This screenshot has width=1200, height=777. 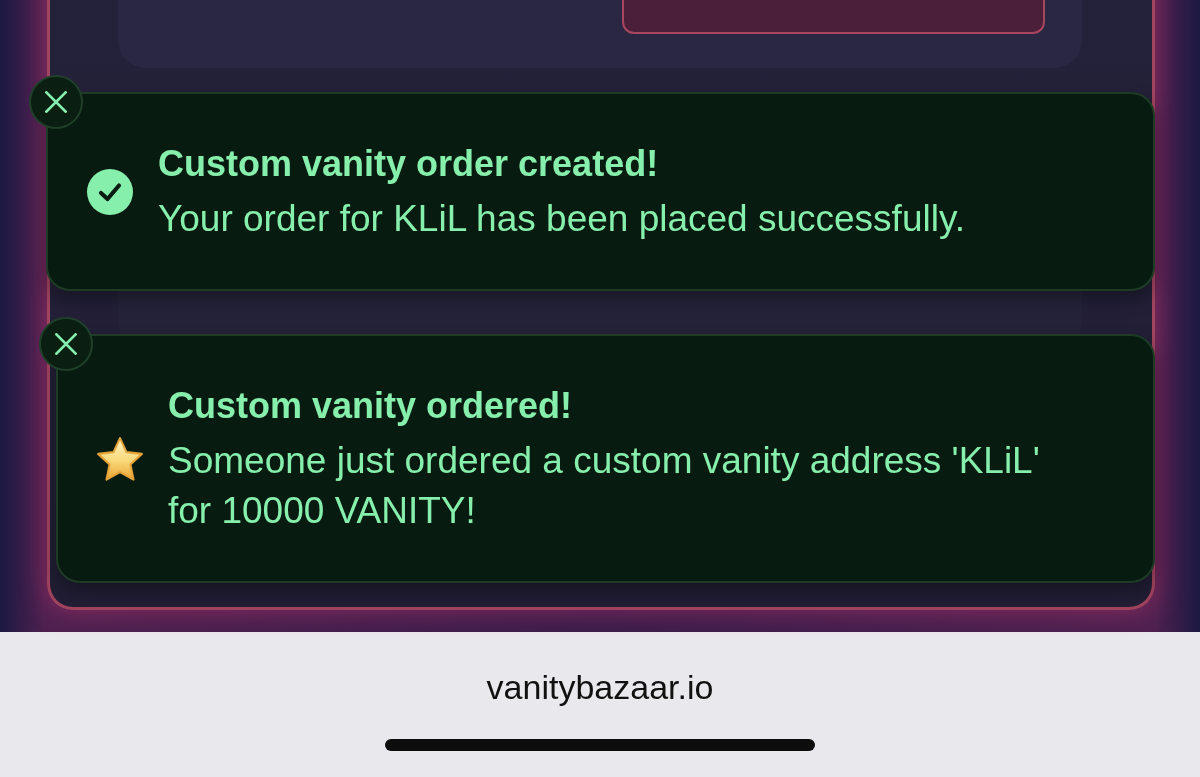 I want to click on toast-message: Your order for KLiL has been placed successfully., so click(x=561, y=219).